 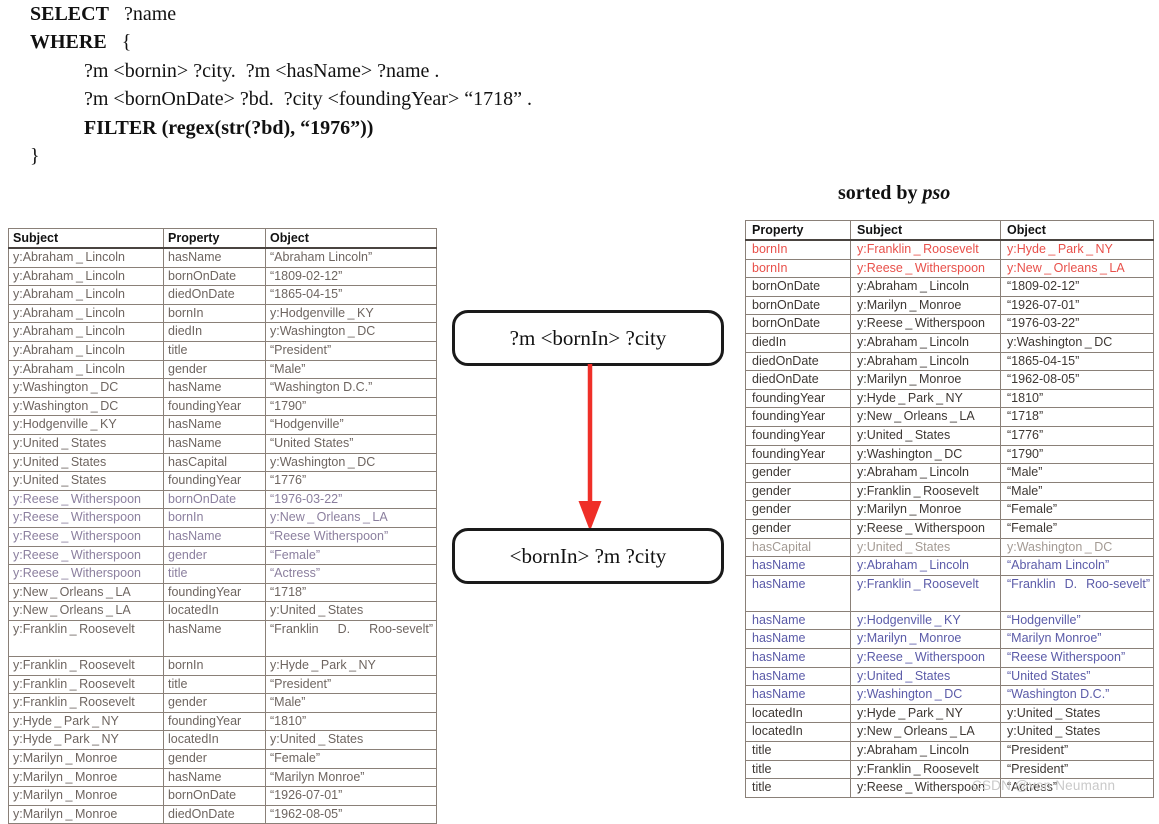 What do you see at coordinates (222, 481) in the screenshot?
I see `table-row: y:United _ States foundingYear “1776”` at bounding box center [222, 481].